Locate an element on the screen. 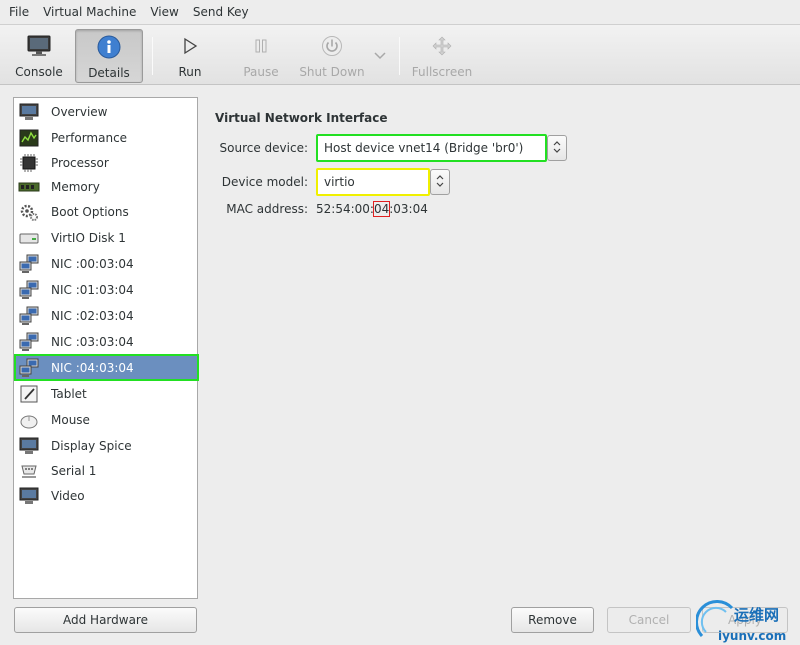 The height and width of the screenshot is (645, 800). sidebar-item-nic-00: NIC :00:03:04 is located at coordinates (106, 263).